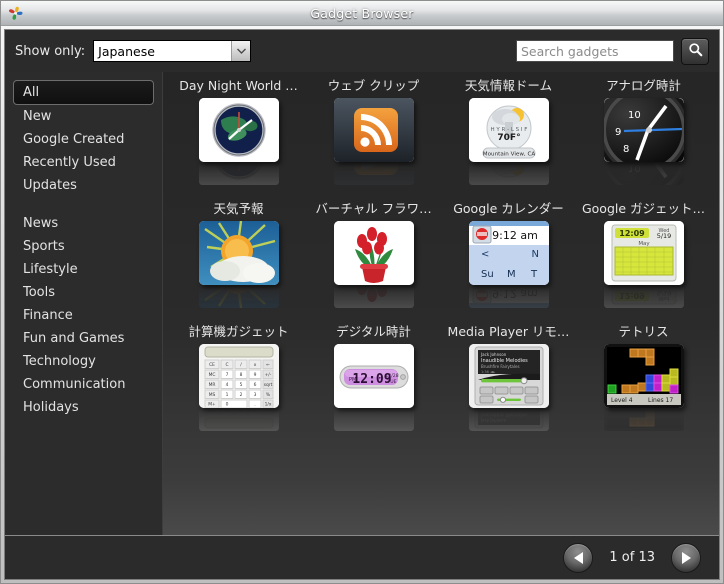 Image resolution: width=724 pixels, height=584 pixels. Describe the element at coordinates (373, 85) in the screenshot. I see `gadget-label: ウェブ クリップ` at that location.